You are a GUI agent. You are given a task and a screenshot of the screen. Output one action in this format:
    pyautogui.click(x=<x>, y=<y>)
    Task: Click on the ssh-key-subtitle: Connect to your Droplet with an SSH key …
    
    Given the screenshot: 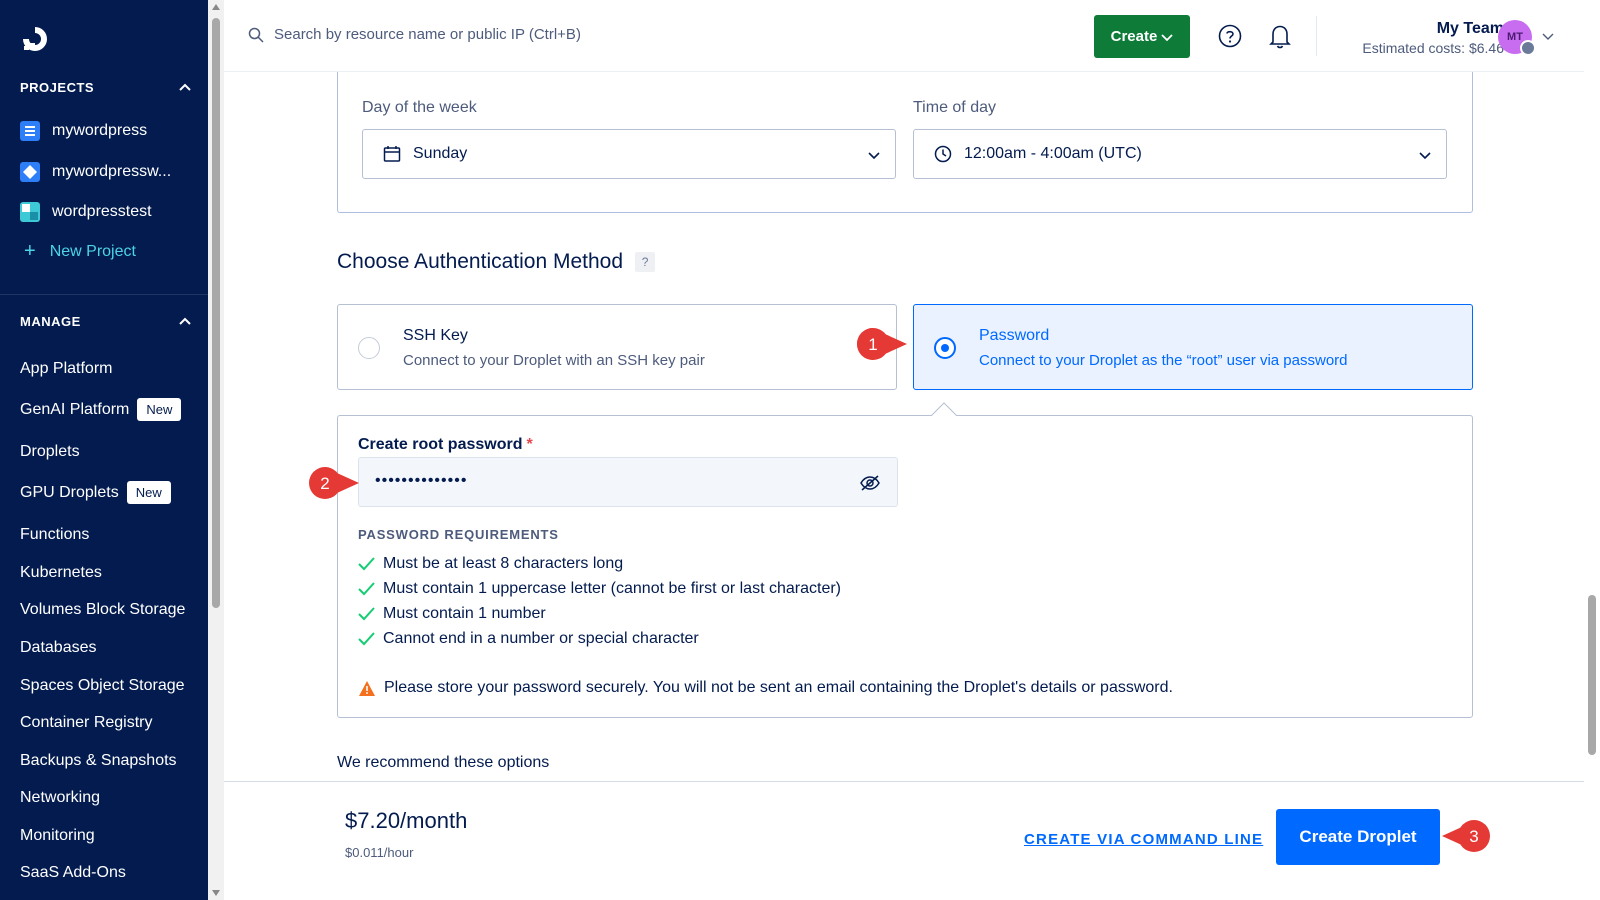 What is the action you would take?
    pyautogui.click(x=554, y=360)
    